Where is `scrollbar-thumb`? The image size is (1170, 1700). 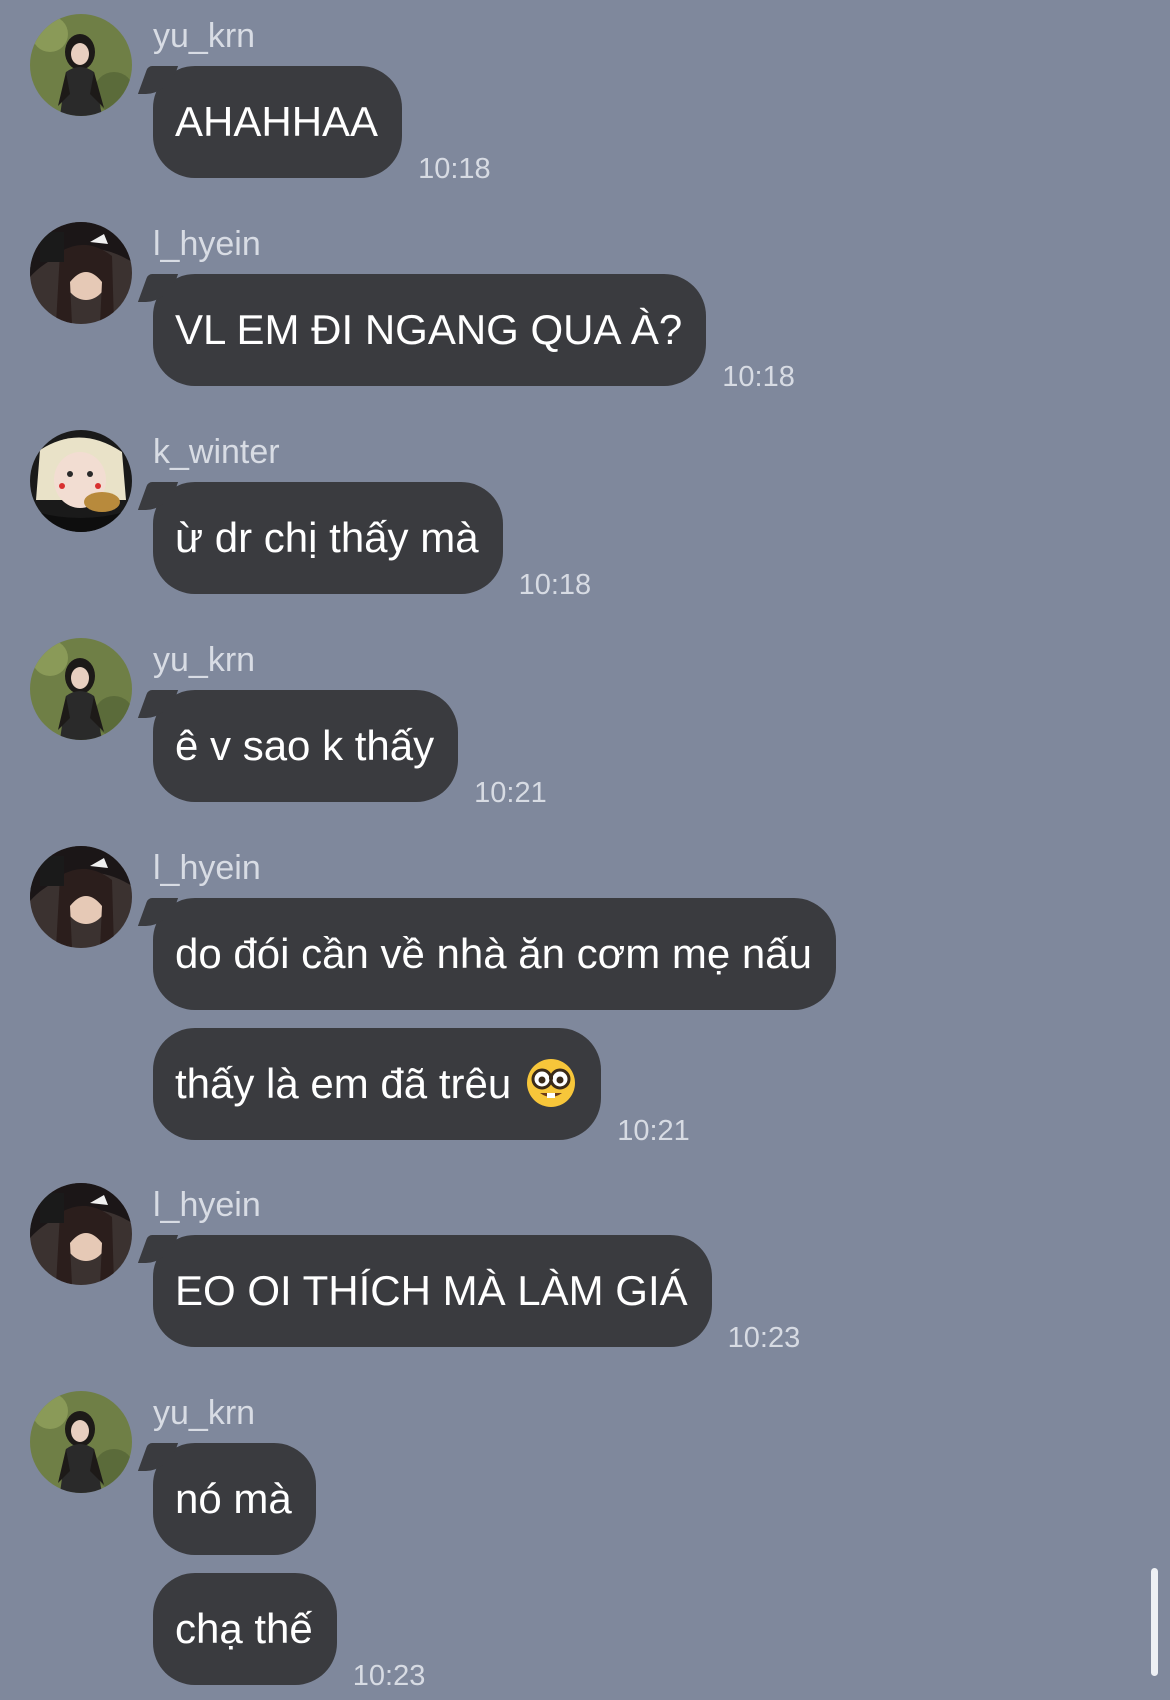
scrollbar-thumb is located at coordinates (1154, 1622).